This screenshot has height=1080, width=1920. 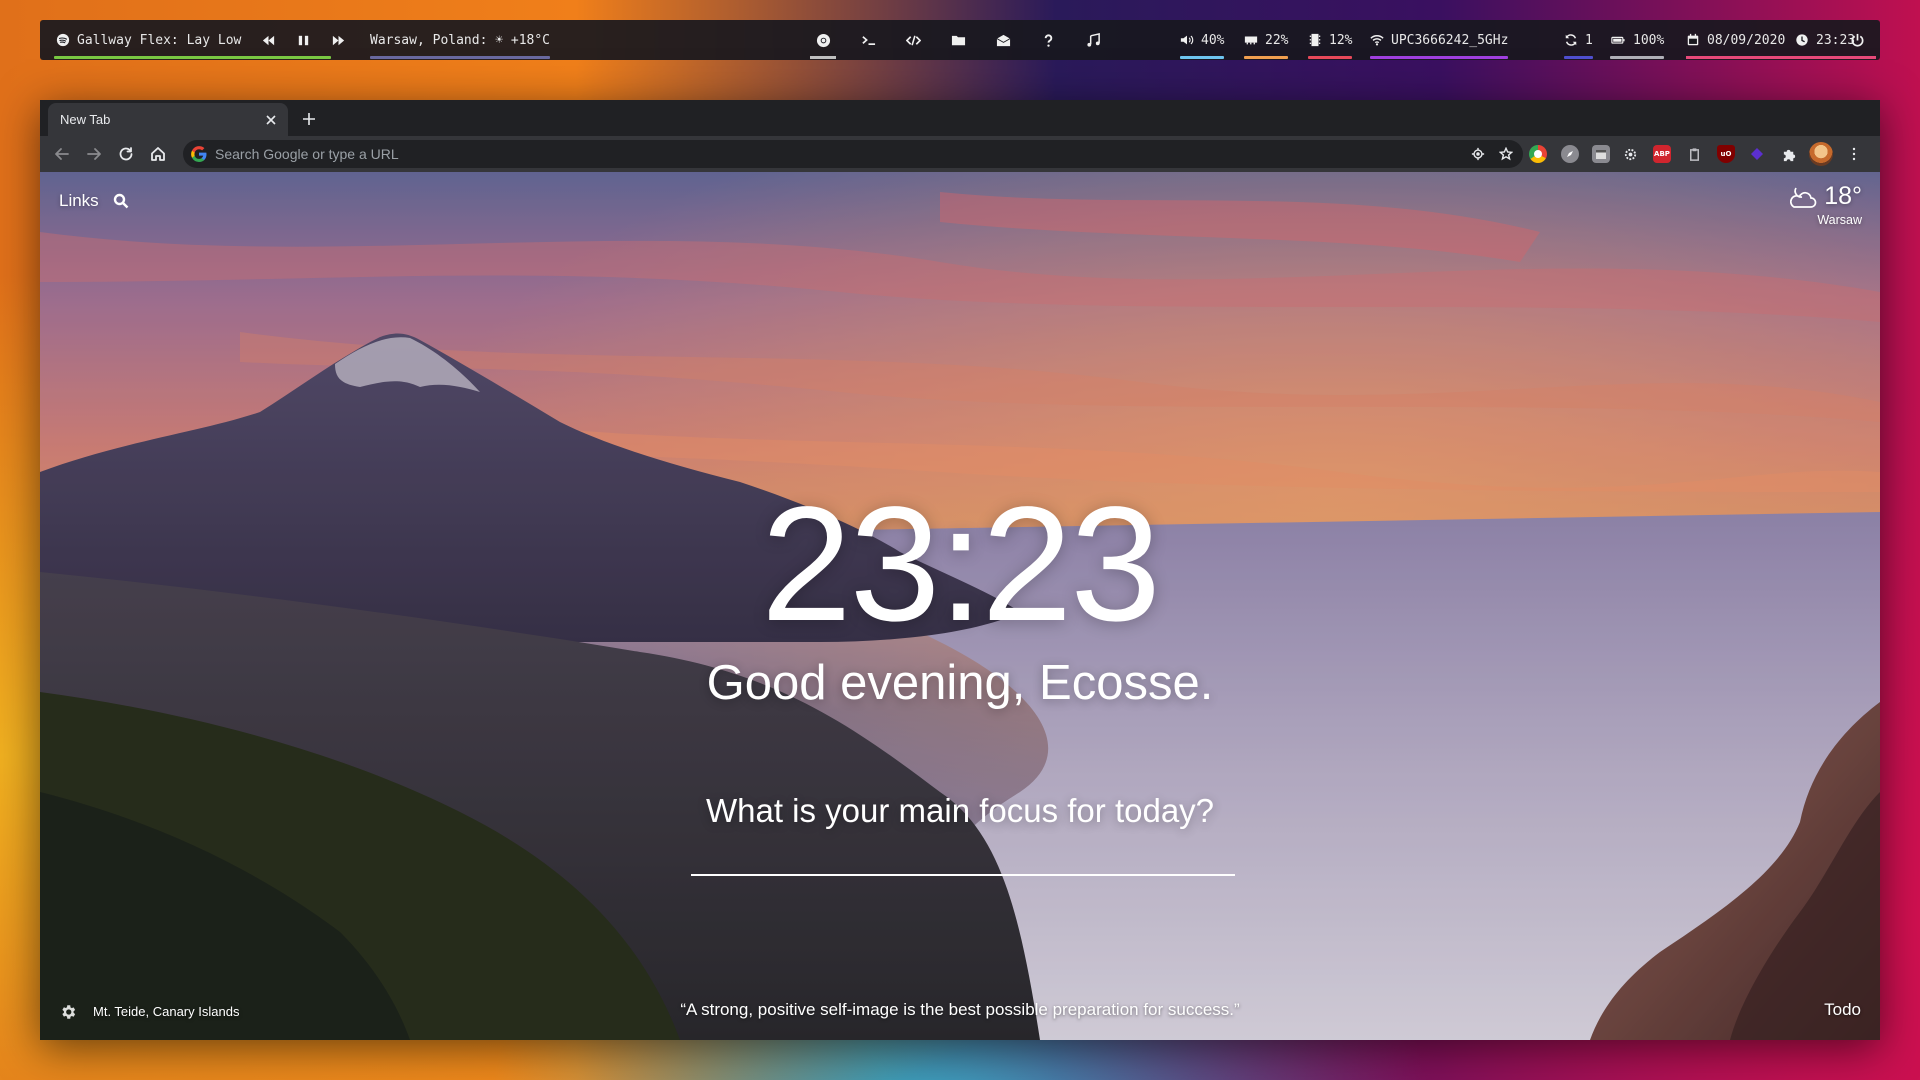 What do you see at coordinates (960, 118) in the screenshot?
I see `tab-strip: New Tab` at bounding box center [960, 118].